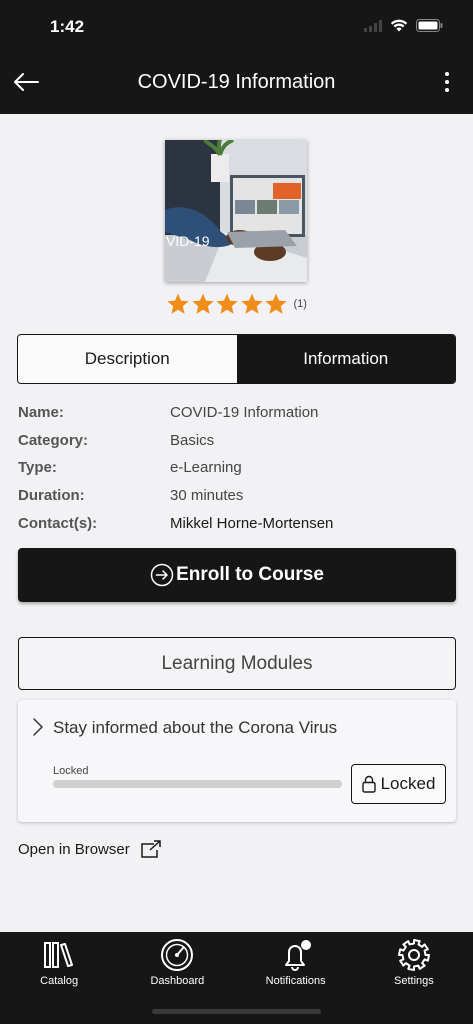 The height and width of the screenshot is (1024, 473). What do you see at coordinates (71, 771) in the screenshot?
I see `module-progress-label: Locked` at bounding box center [71, 771].